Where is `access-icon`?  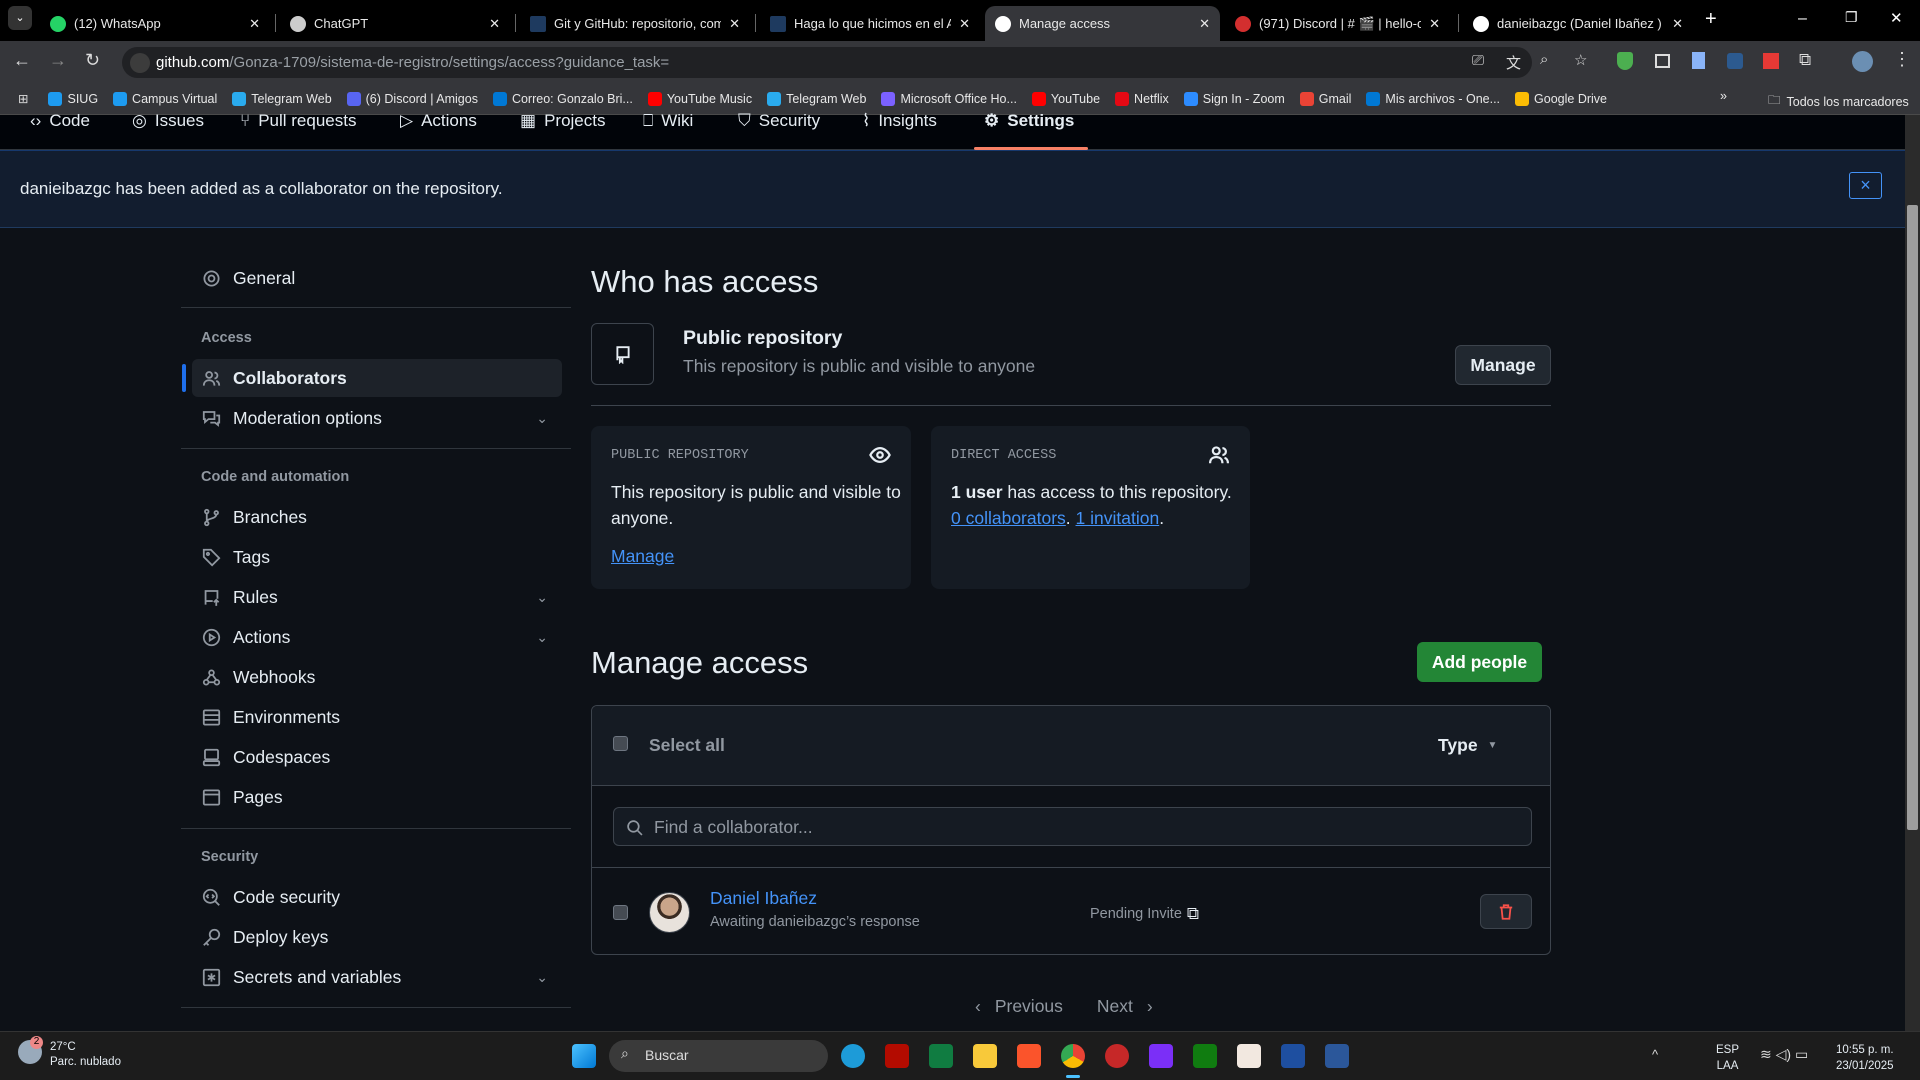 access-icon is located at coordinates (1249, 1056).